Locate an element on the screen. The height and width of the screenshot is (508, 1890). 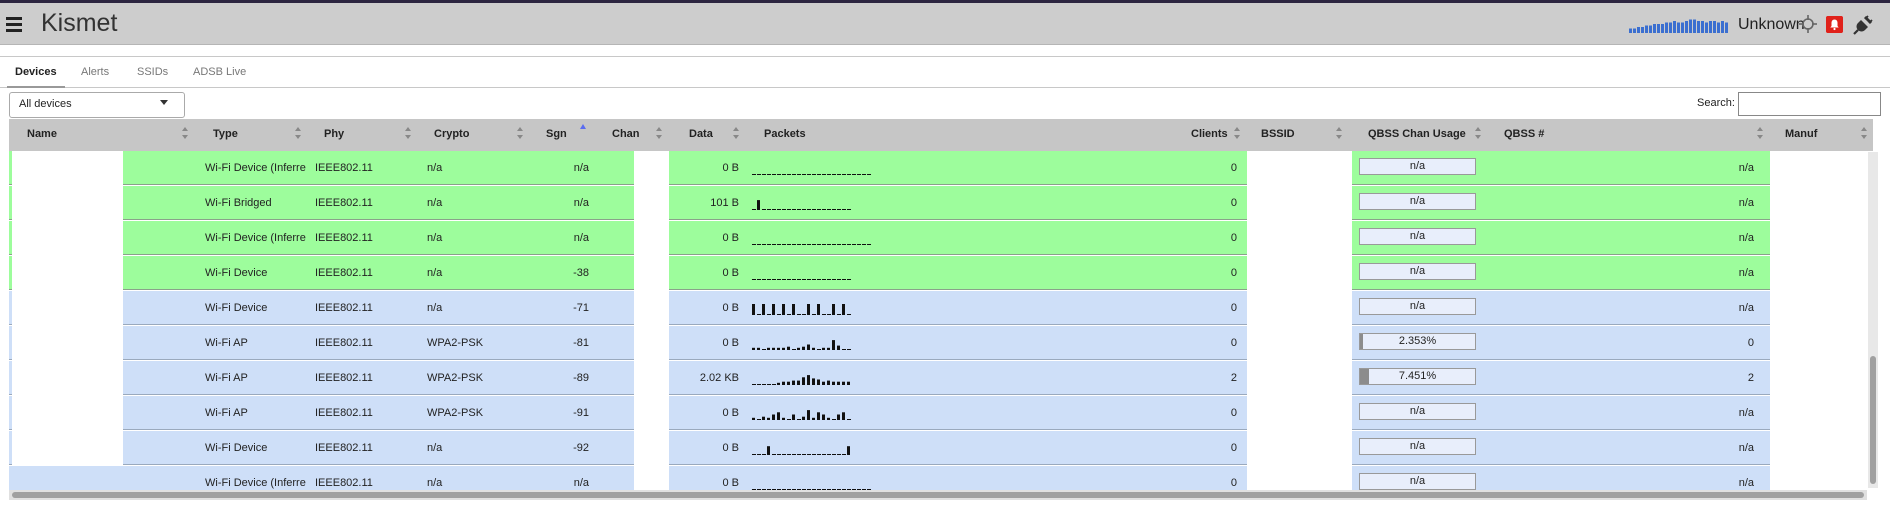
column-header-qbss-num: QBSS # is located at coordinates (1524, 134).